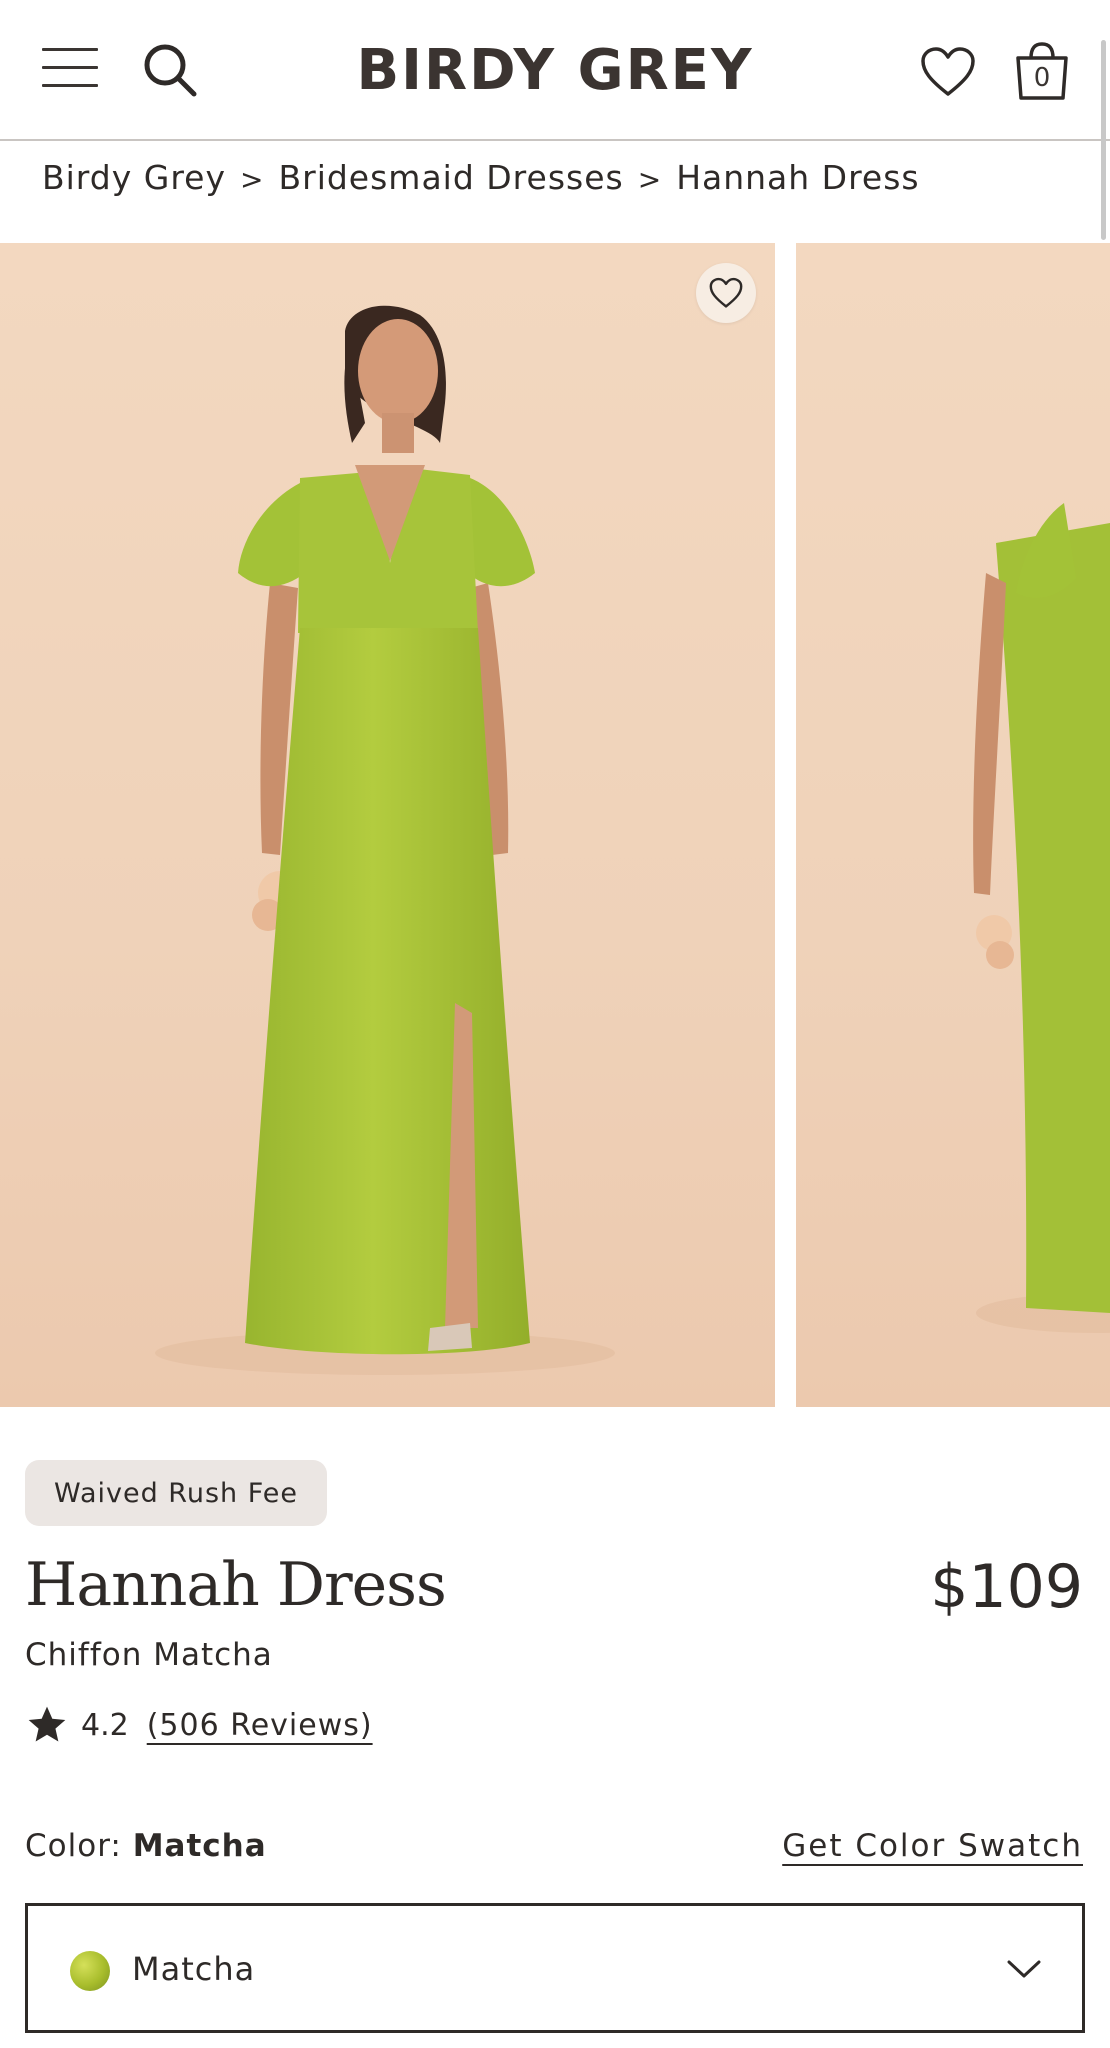  Describe the element at coordinates (555, 70) in the screenshot. I see `site-header: BIRDY GREY 0` at that location.